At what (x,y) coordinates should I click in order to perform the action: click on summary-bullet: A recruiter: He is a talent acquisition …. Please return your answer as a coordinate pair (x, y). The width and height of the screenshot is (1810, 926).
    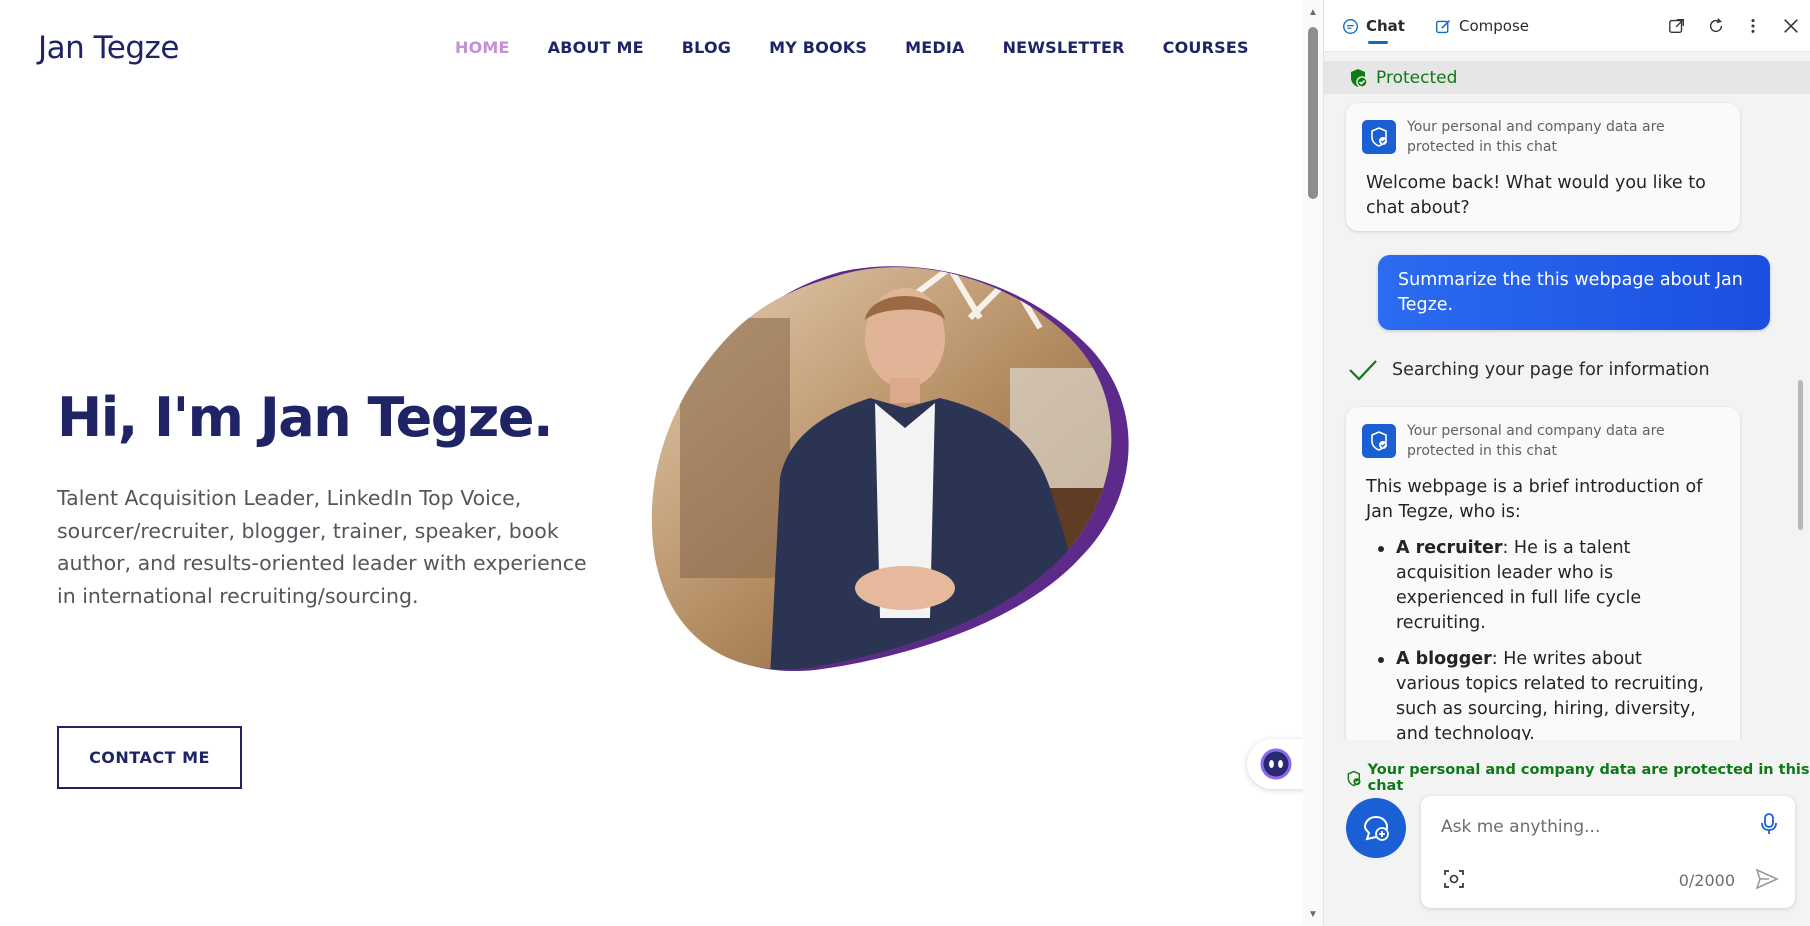
    Looking at the image, I should click on (1536, 586).